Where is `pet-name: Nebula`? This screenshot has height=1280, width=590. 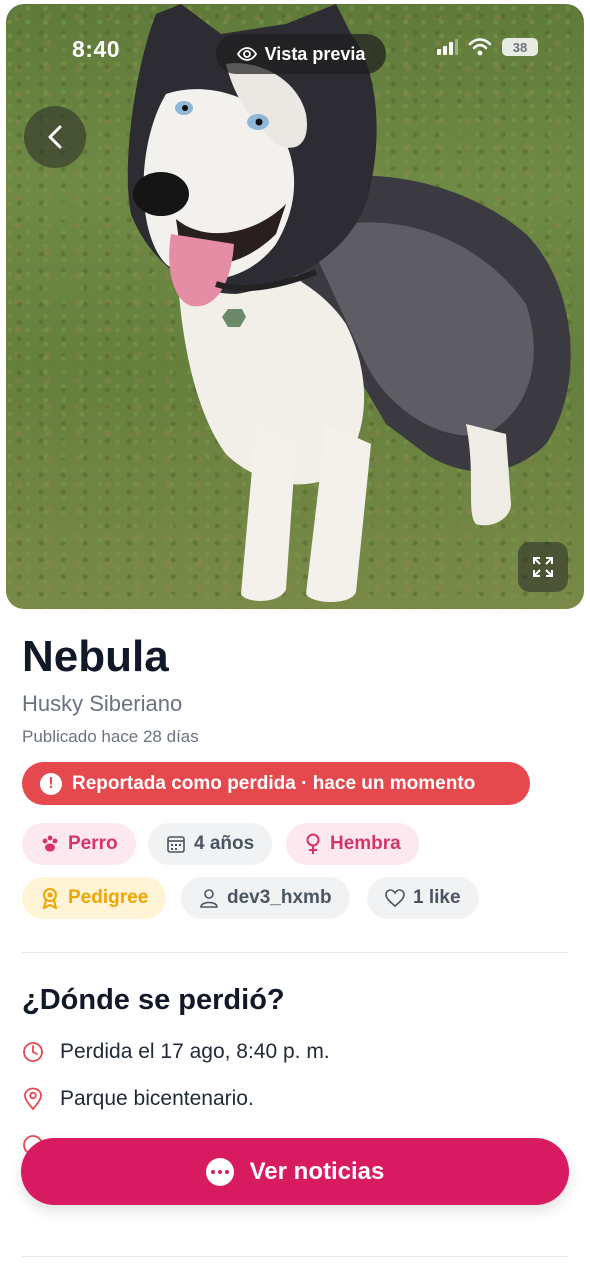 pet-name: Nebula is located at coordinates (95, 656).